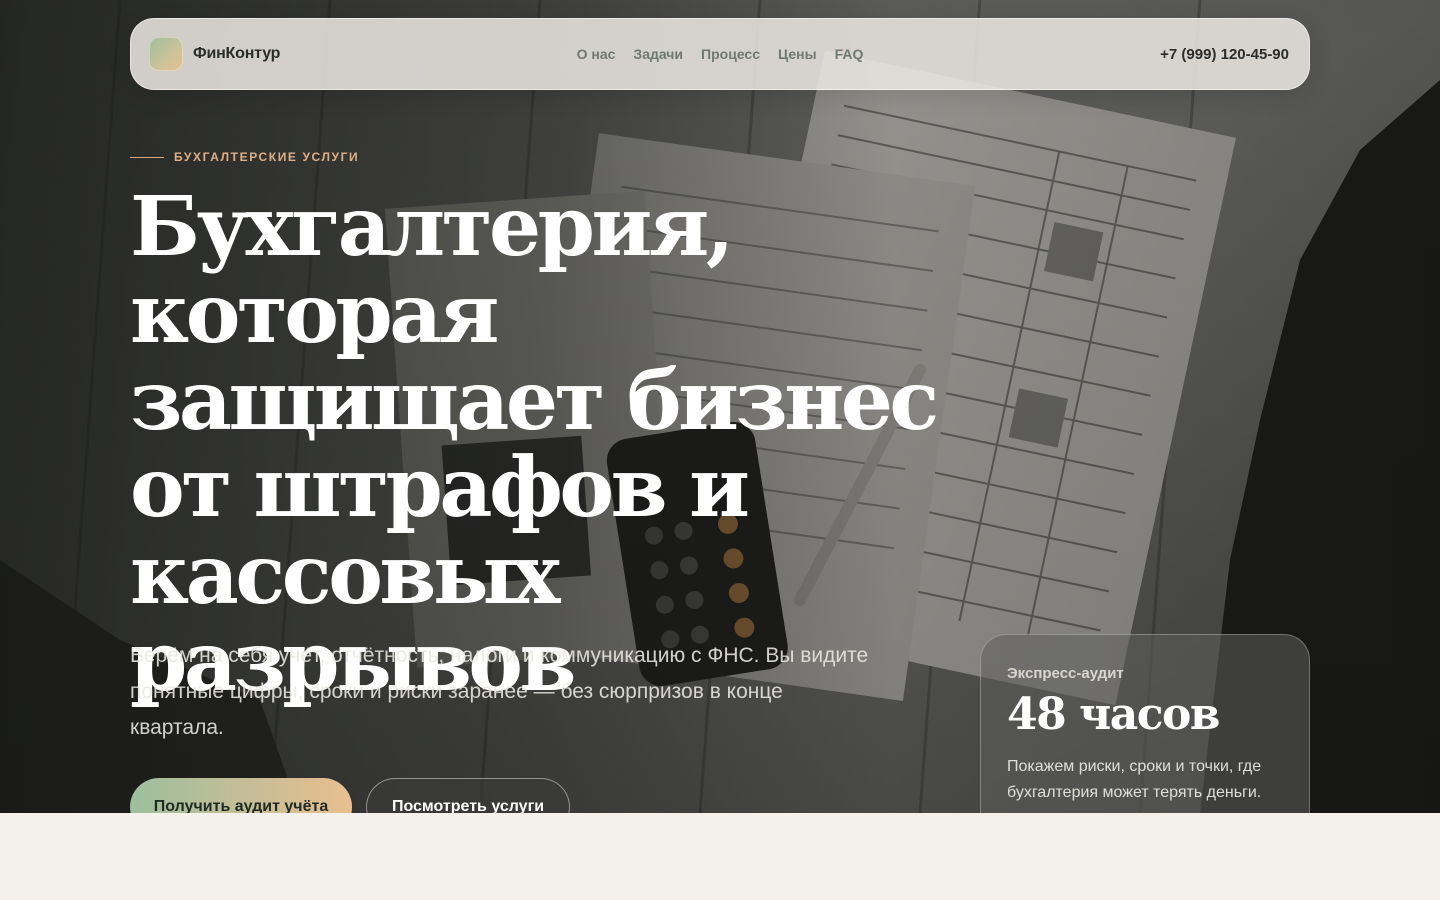 The width and height of the screenshot is (1440, 900). Describe the element at coordinates (1065, 673) in the screenshot. I see `audit-card-label: Экспресс-аудит` at that location.